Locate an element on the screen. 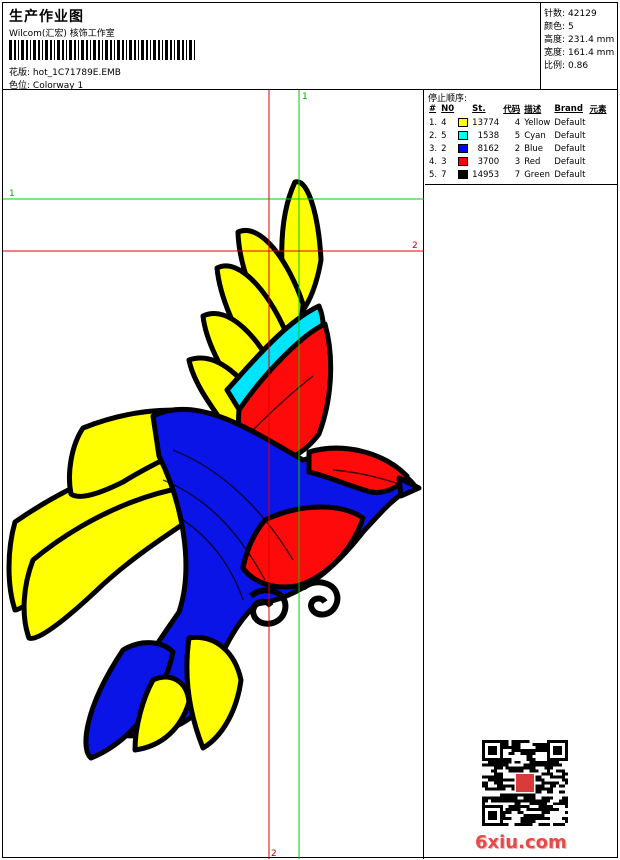  color-swatch is located at coordinates (463, 148).